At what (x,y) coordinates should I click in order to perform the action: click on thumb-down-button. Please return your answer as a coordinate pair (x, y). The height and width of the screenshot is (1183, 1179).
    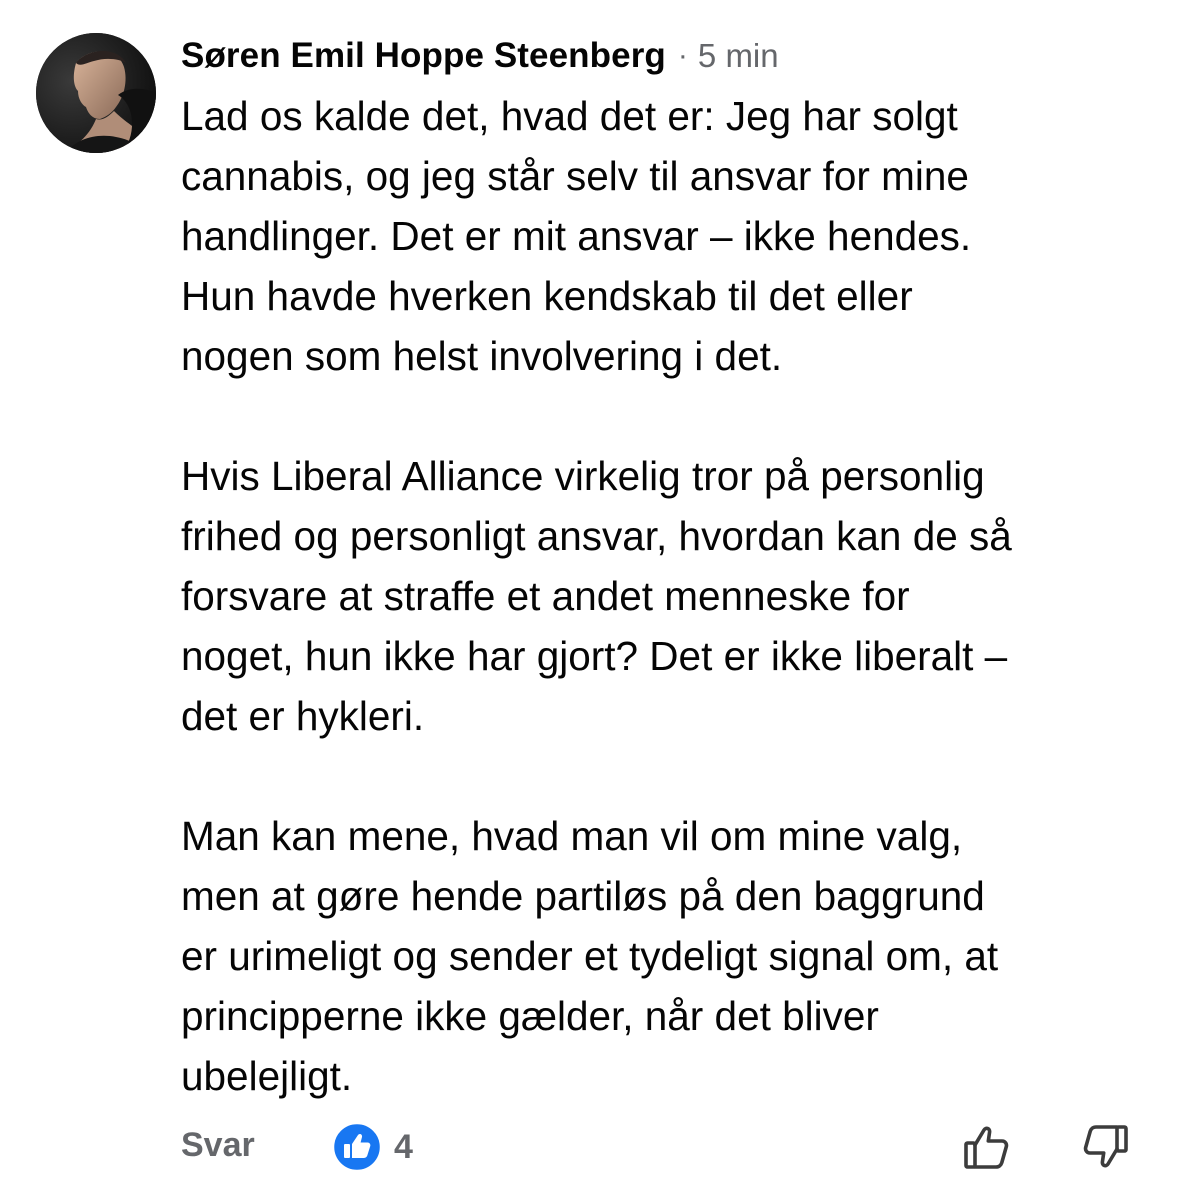
    Looking at the image, I should click on (1105, 1147).